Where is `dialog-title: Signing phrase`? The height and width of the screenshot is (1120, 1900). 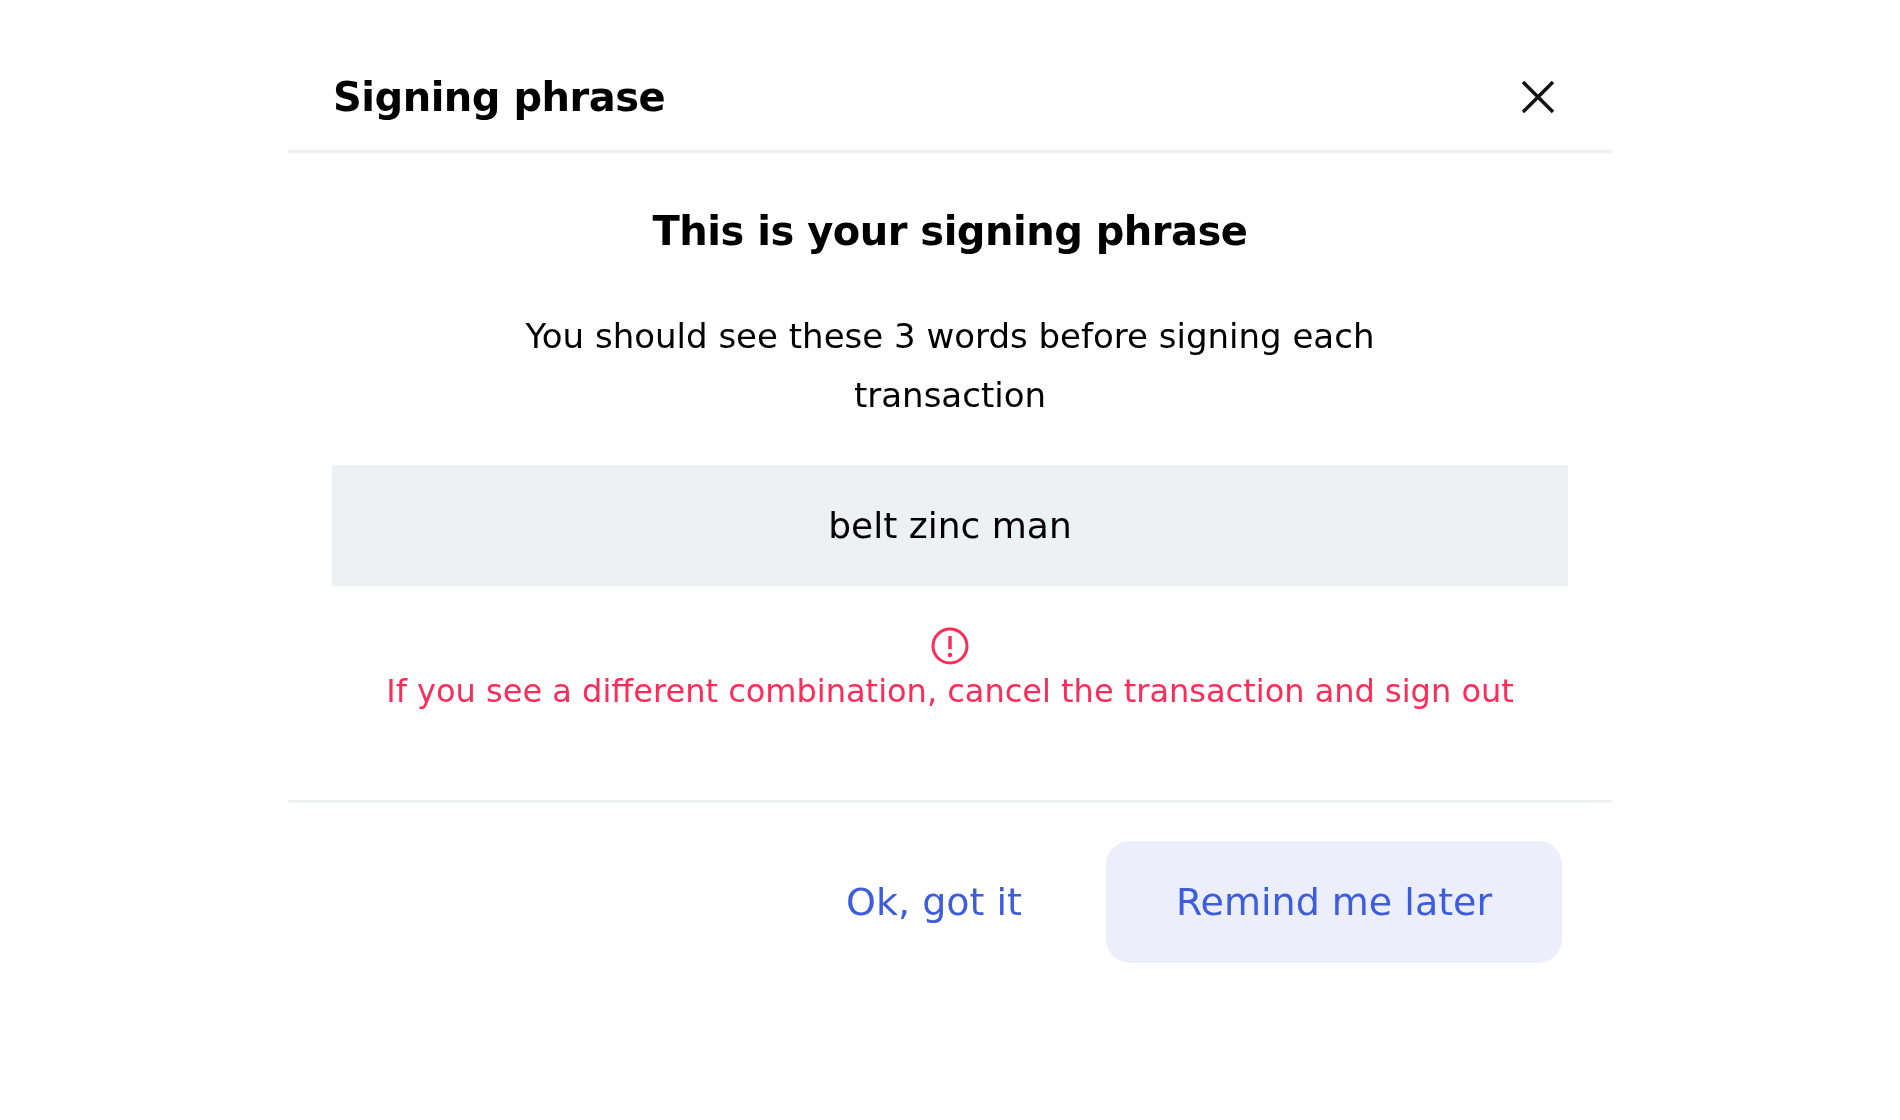 dialog-title: Signing phrase is located at coordinates (499, 97).